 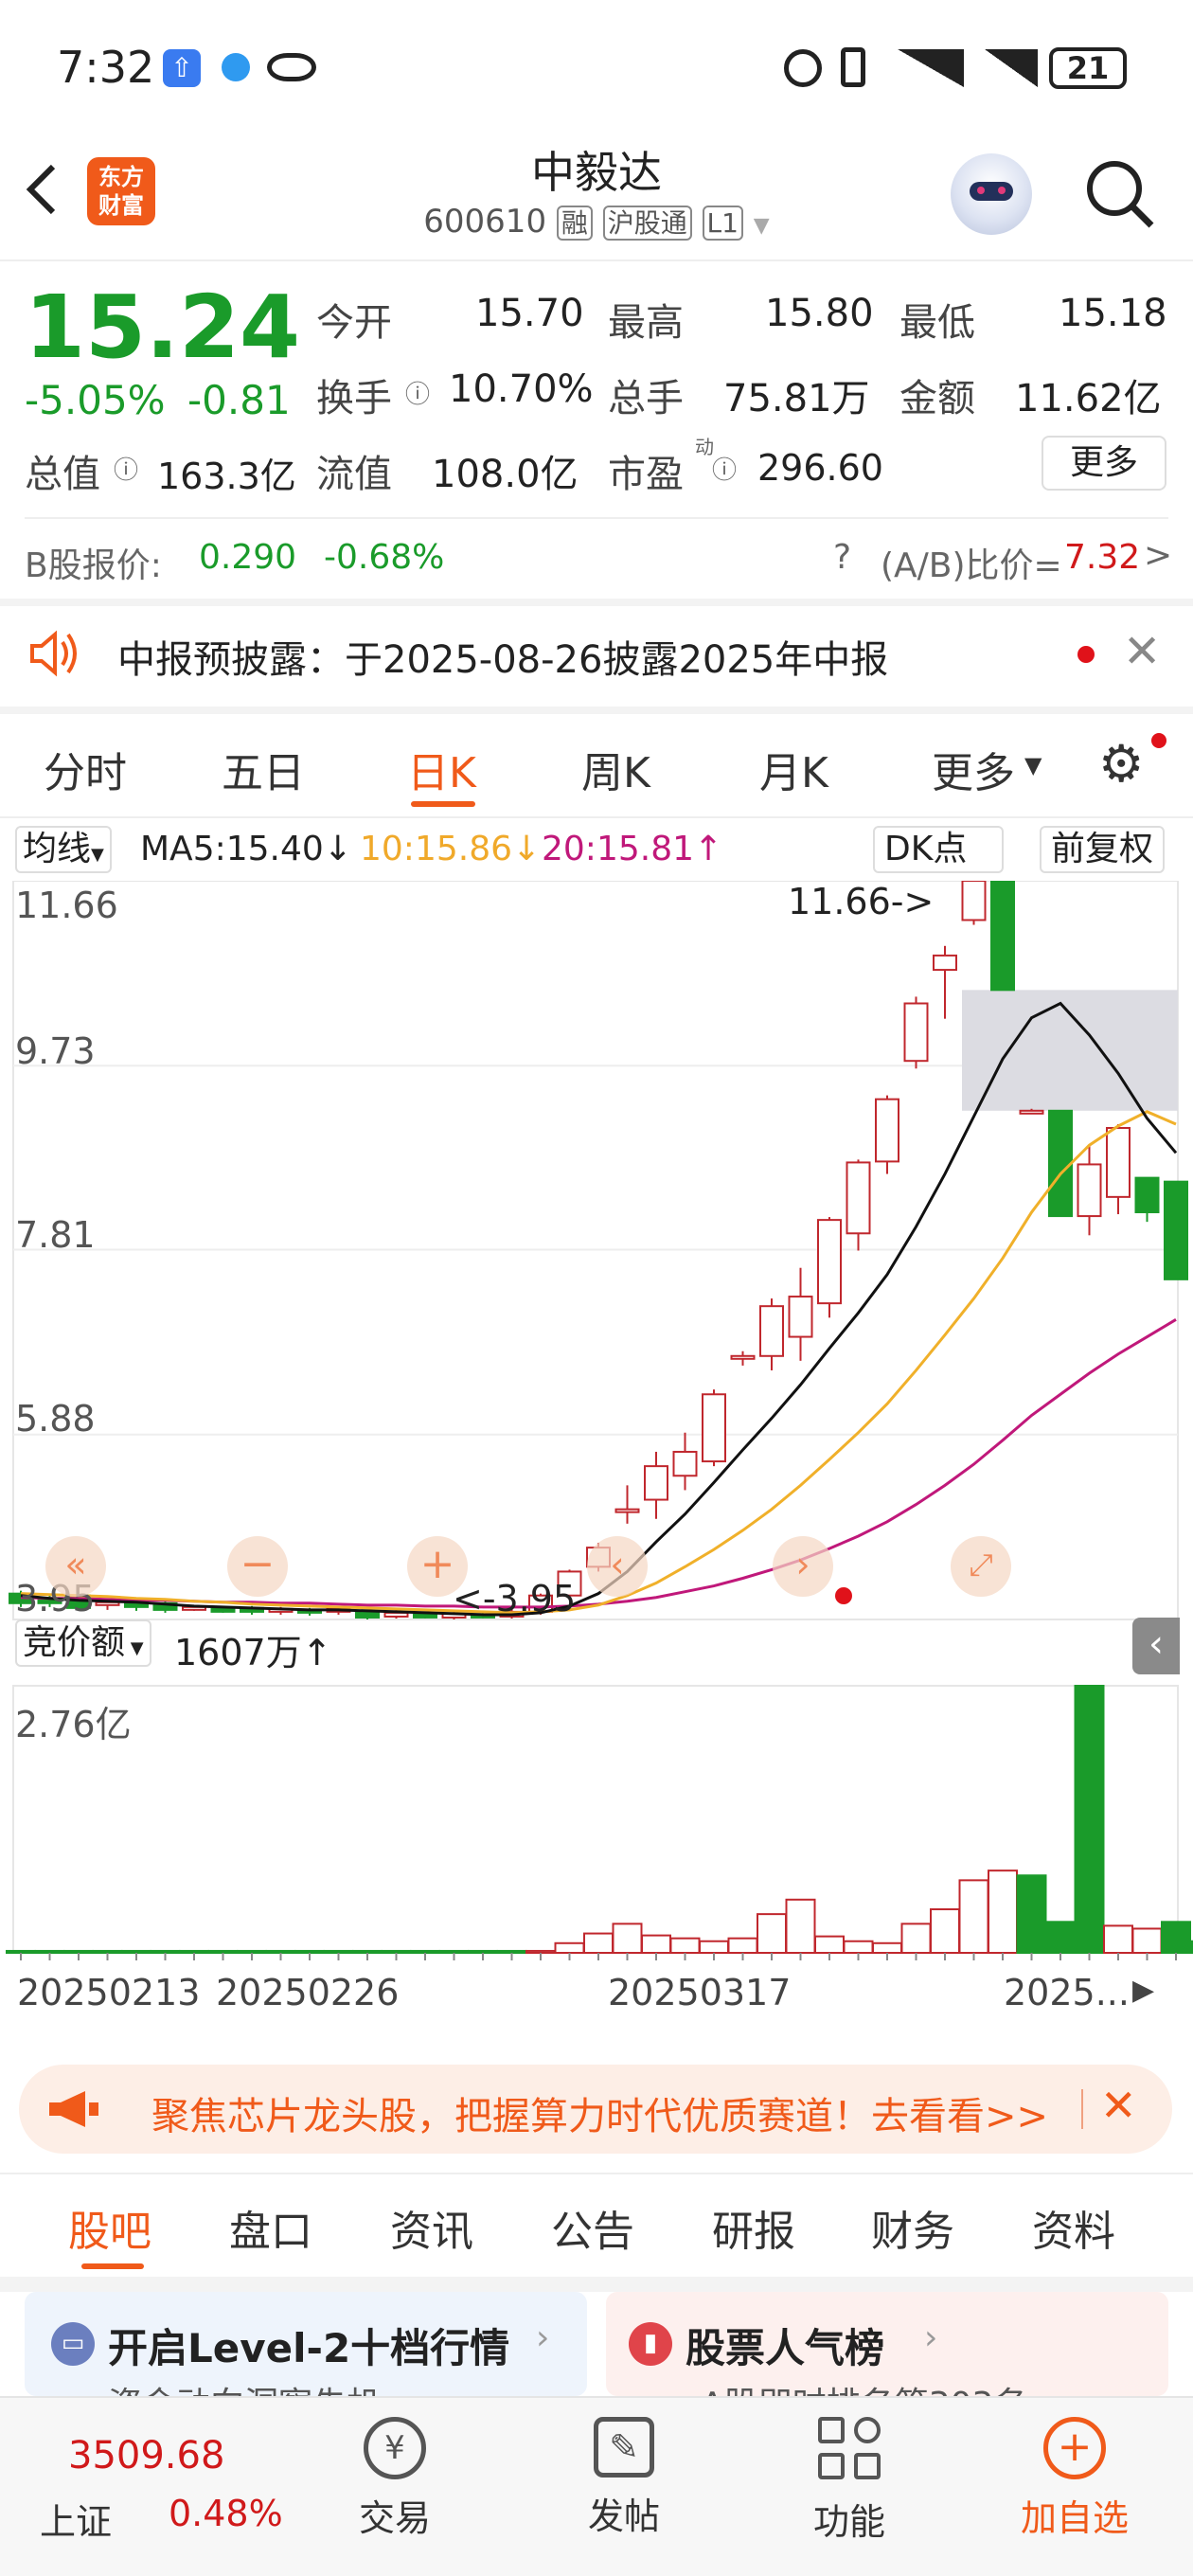 I want to click on level2-card: ▭ 开启Level-2十档行情 › 资金动向洞察先机, so click(x=306, y=2344).